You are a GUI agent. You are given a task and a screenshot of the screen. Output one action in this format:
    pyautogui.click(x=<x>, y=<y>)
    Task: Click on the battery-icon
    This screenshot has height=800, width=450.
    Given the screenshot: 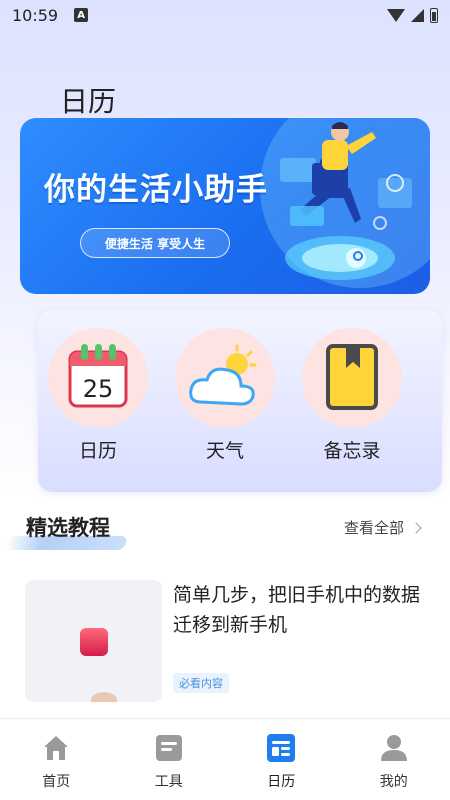 What is the action you would take?
    pyautogui.click(x=434, y=15)
    